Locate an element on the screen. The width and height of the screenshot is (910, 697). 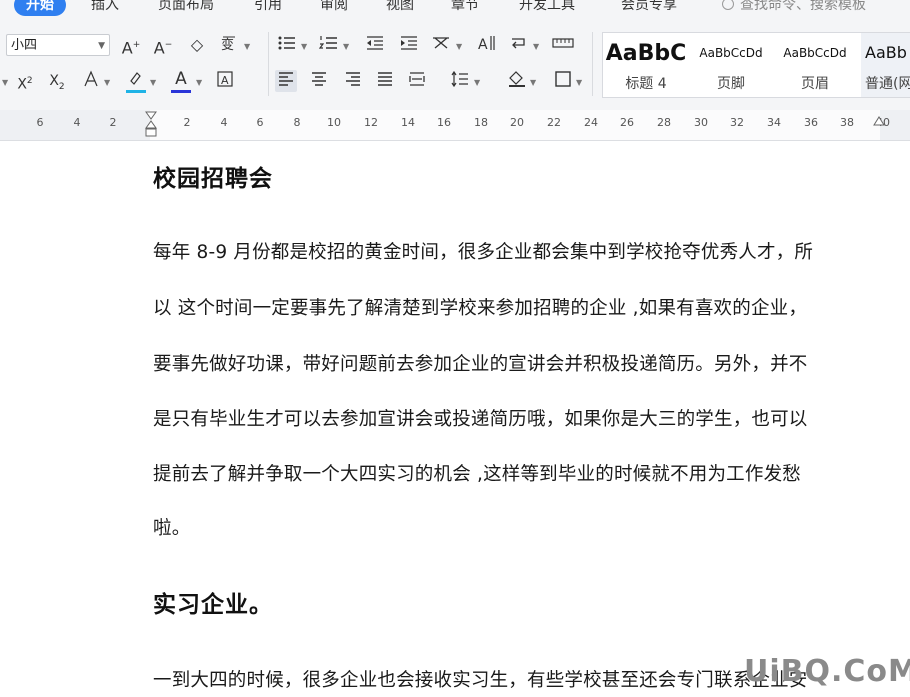
grow-font-button: A+ is located at coordinates (131, 45).